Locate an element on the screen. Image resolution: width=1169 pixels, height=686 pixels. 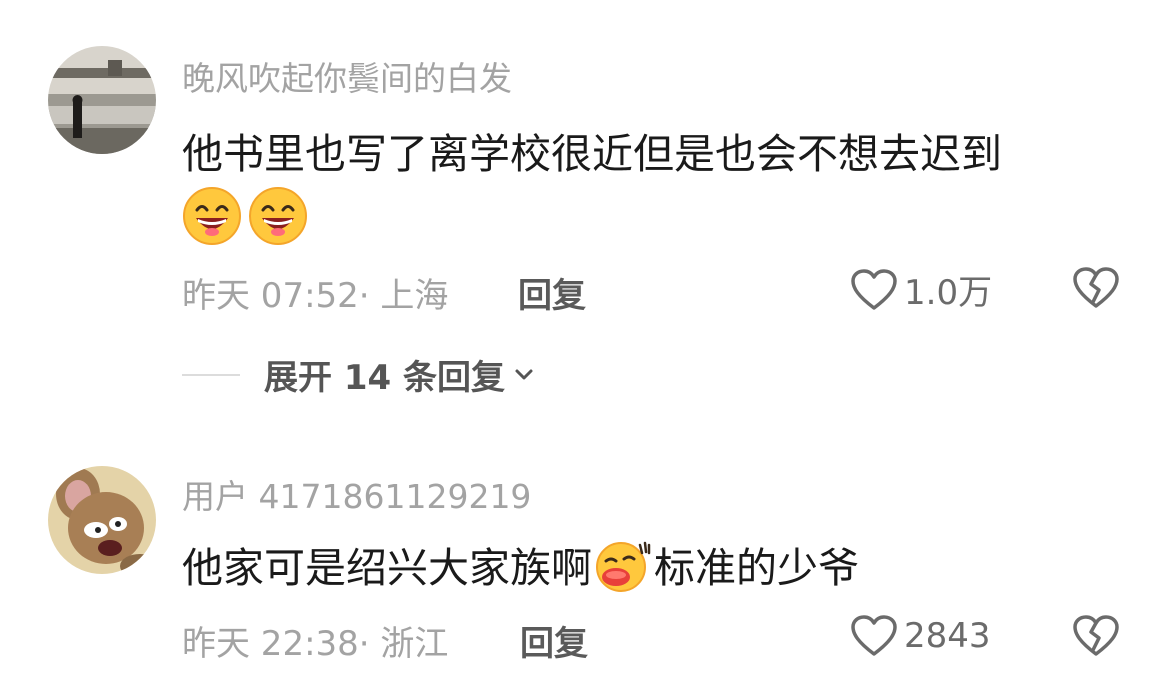
comment-text: 他书里也写了离学校很近但是也会不想去迟到 is located at coordinates (592, 154).